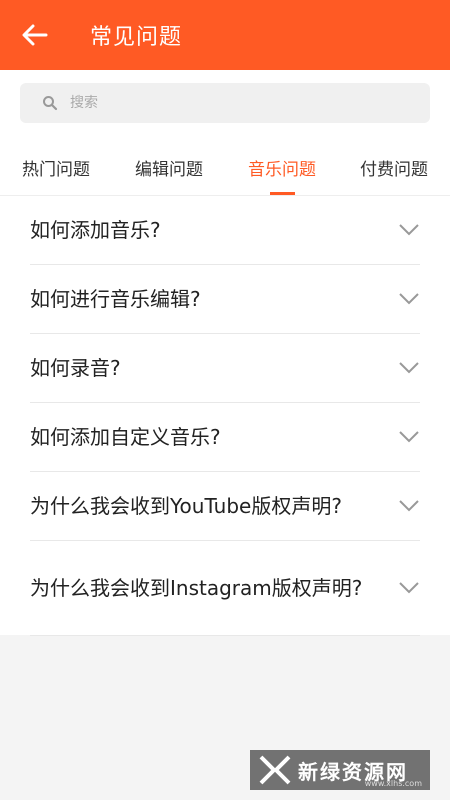  I want to click on faq-item: 为什么我会收到Instagram版权声明?, so click(225, 588).